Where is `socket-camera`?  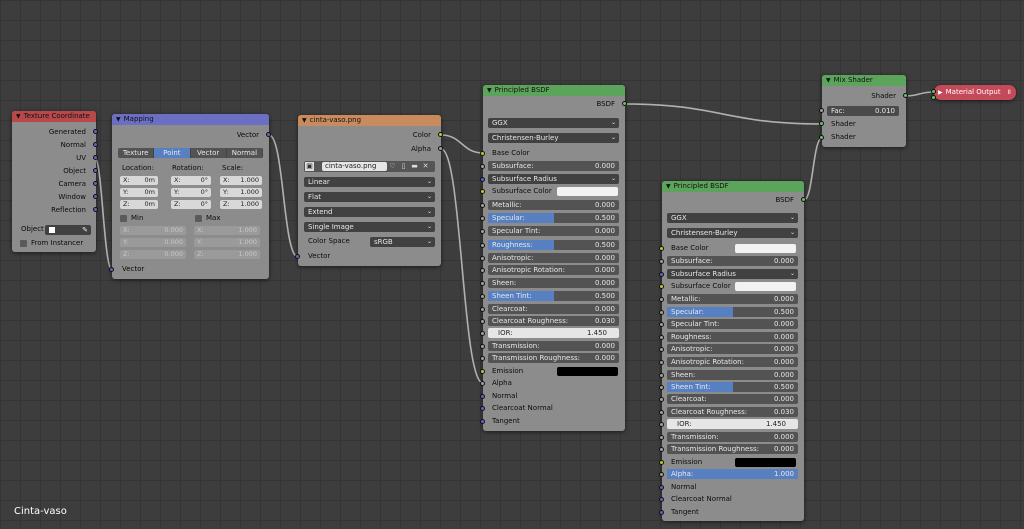
socket-camera is located at coordinates (95, 183).